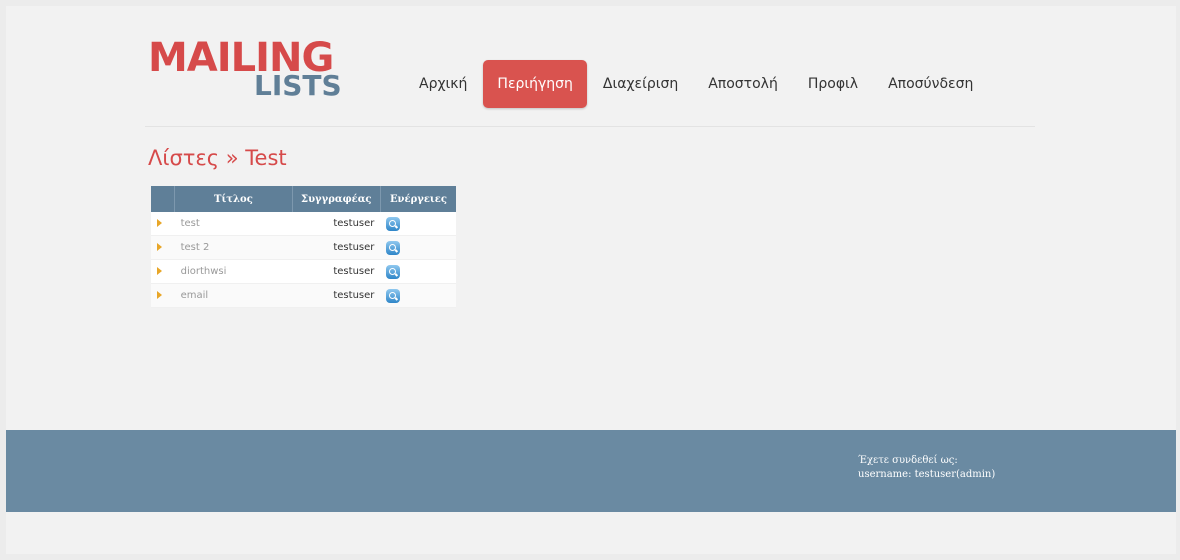 The width and height of the screenshot is (1180, 560). What do you see at coordinates (233, 271) in the screenshot?
I see `row-title: diorthwsi` at bounding box center [233, 271].